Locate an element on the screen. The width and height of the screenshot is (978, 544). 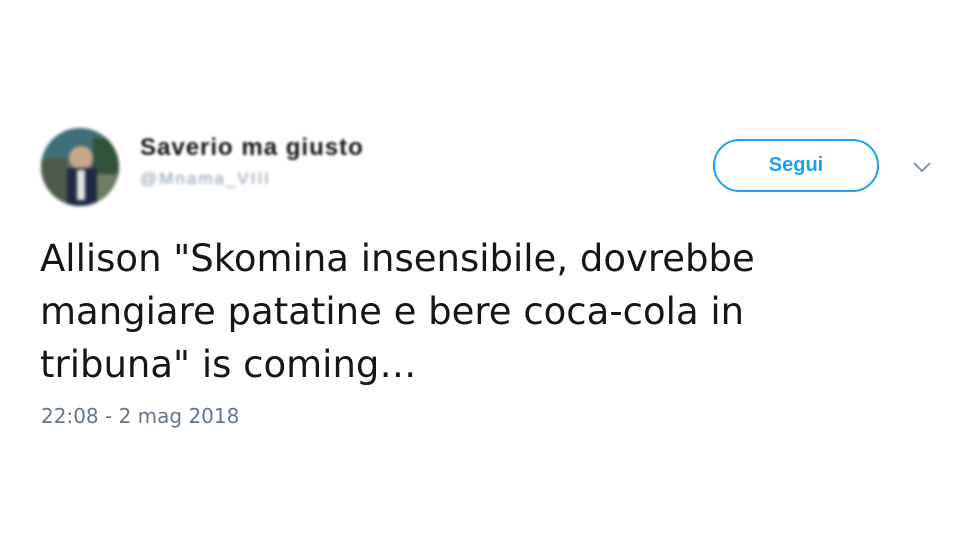
tweet-text-line: Allison "Skomina insensibile, dovrebbe is located at coordinates (397, 258).